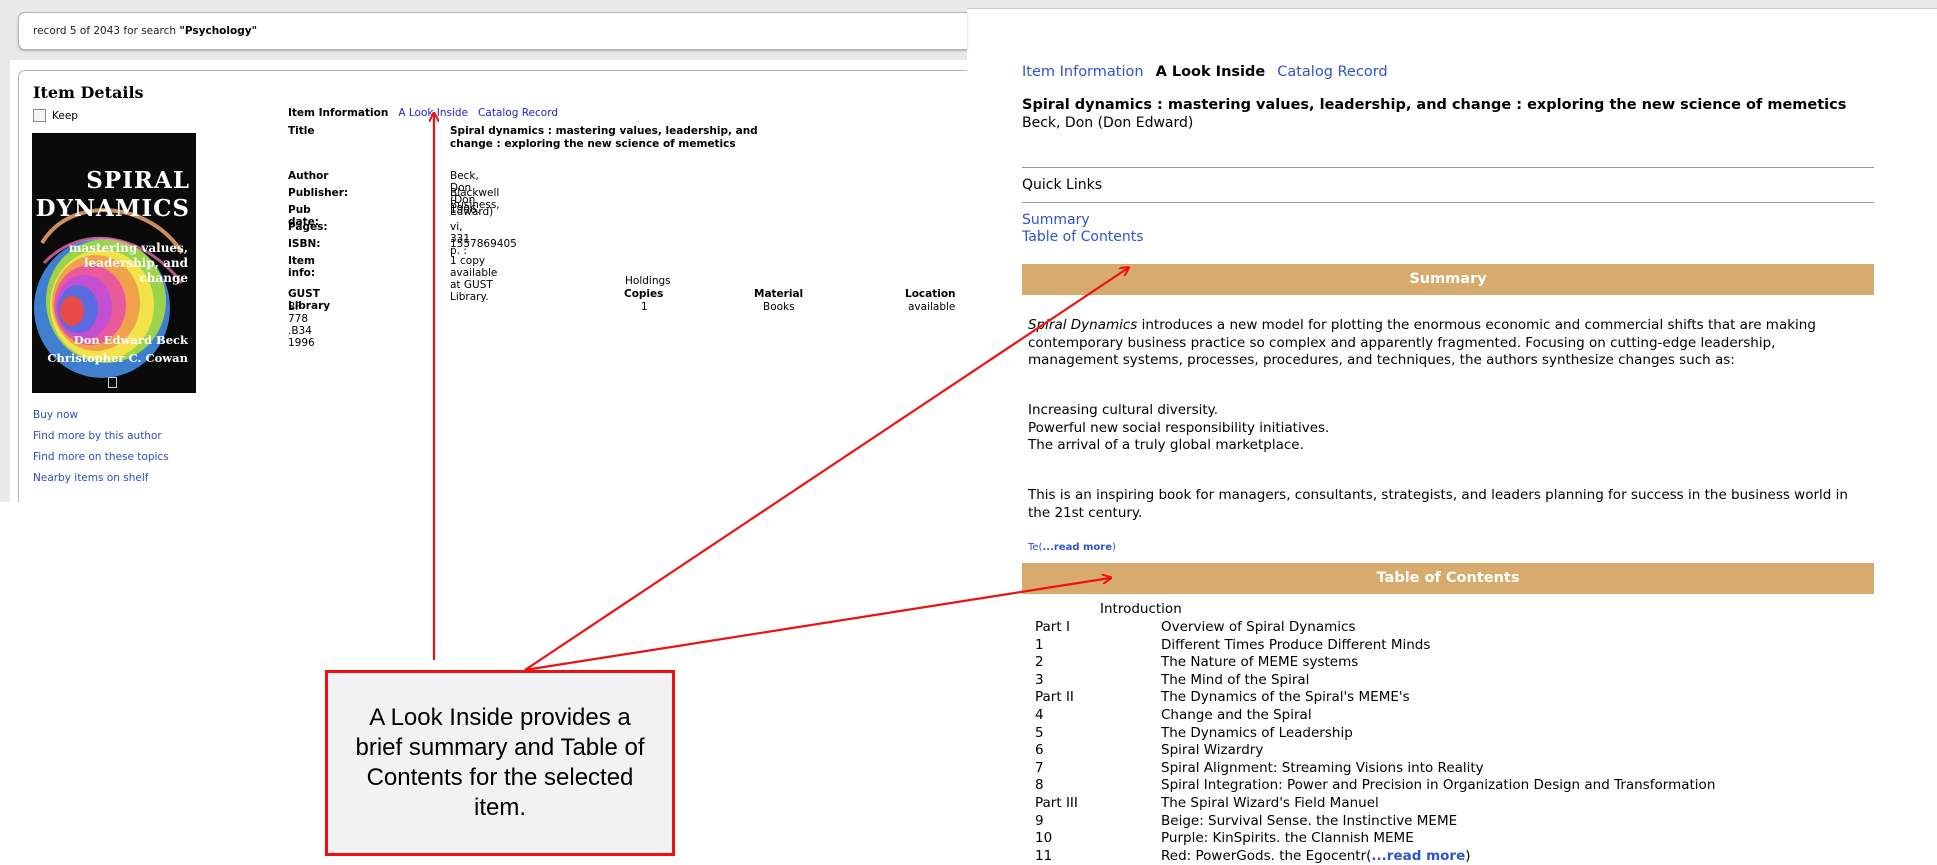  Describe the element at coordinates (1211, 72) in the screenshot. I see `tab-a-look-inside-active: A Look Inside` at that location.